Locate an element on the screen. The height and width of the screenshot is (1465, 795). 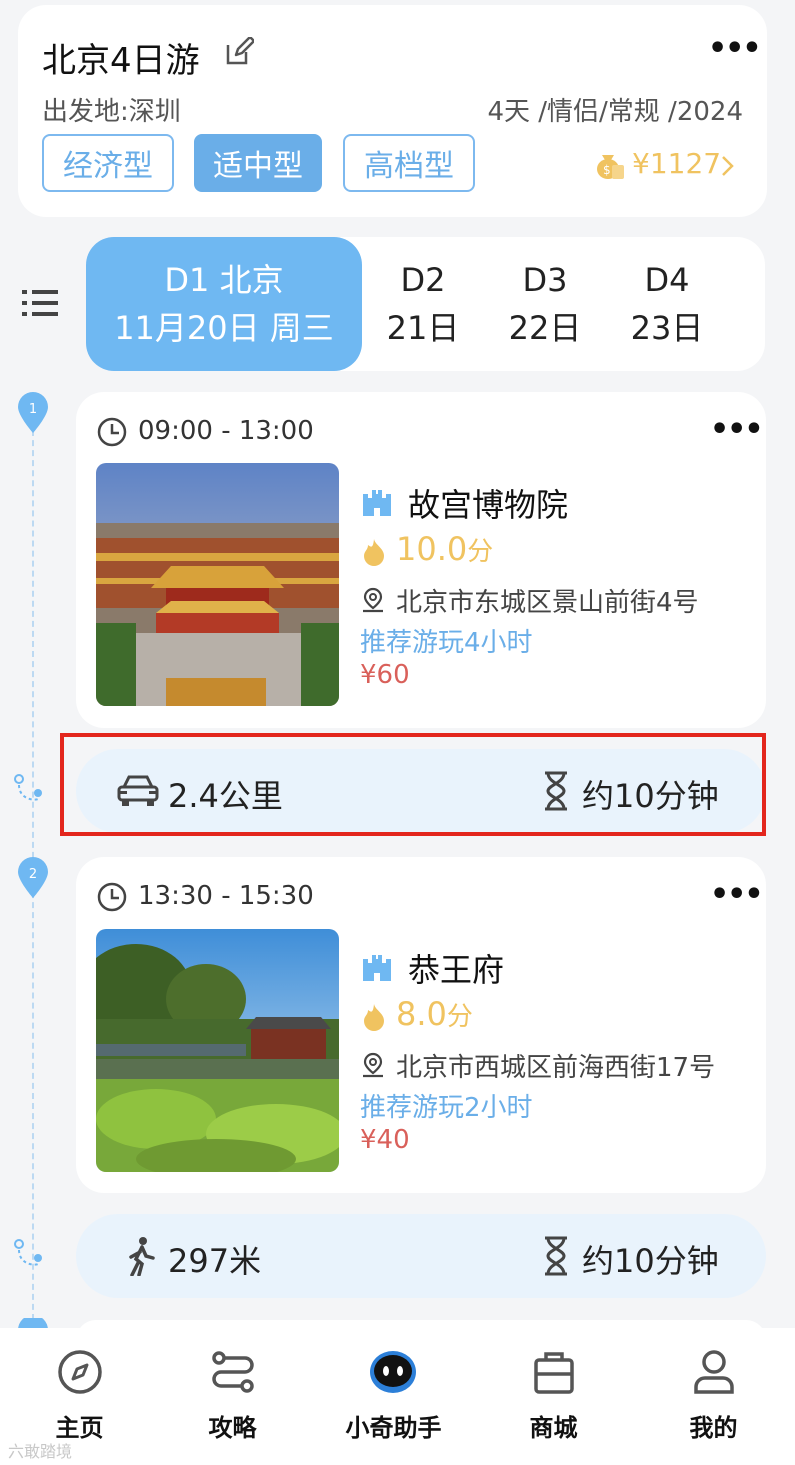
route-duration: 约10分钟 is located at coordinates (650, 1261).